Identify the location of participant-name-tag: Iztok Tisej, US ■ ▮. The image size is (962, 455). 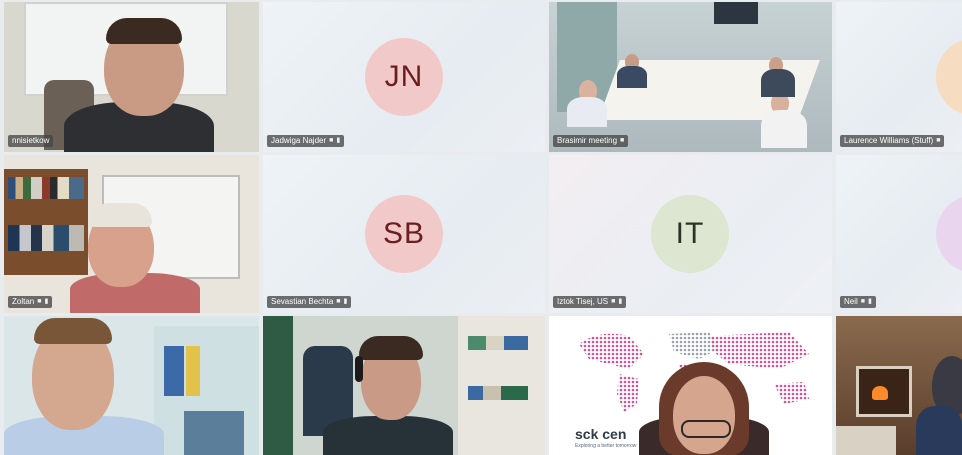
(590, 302).